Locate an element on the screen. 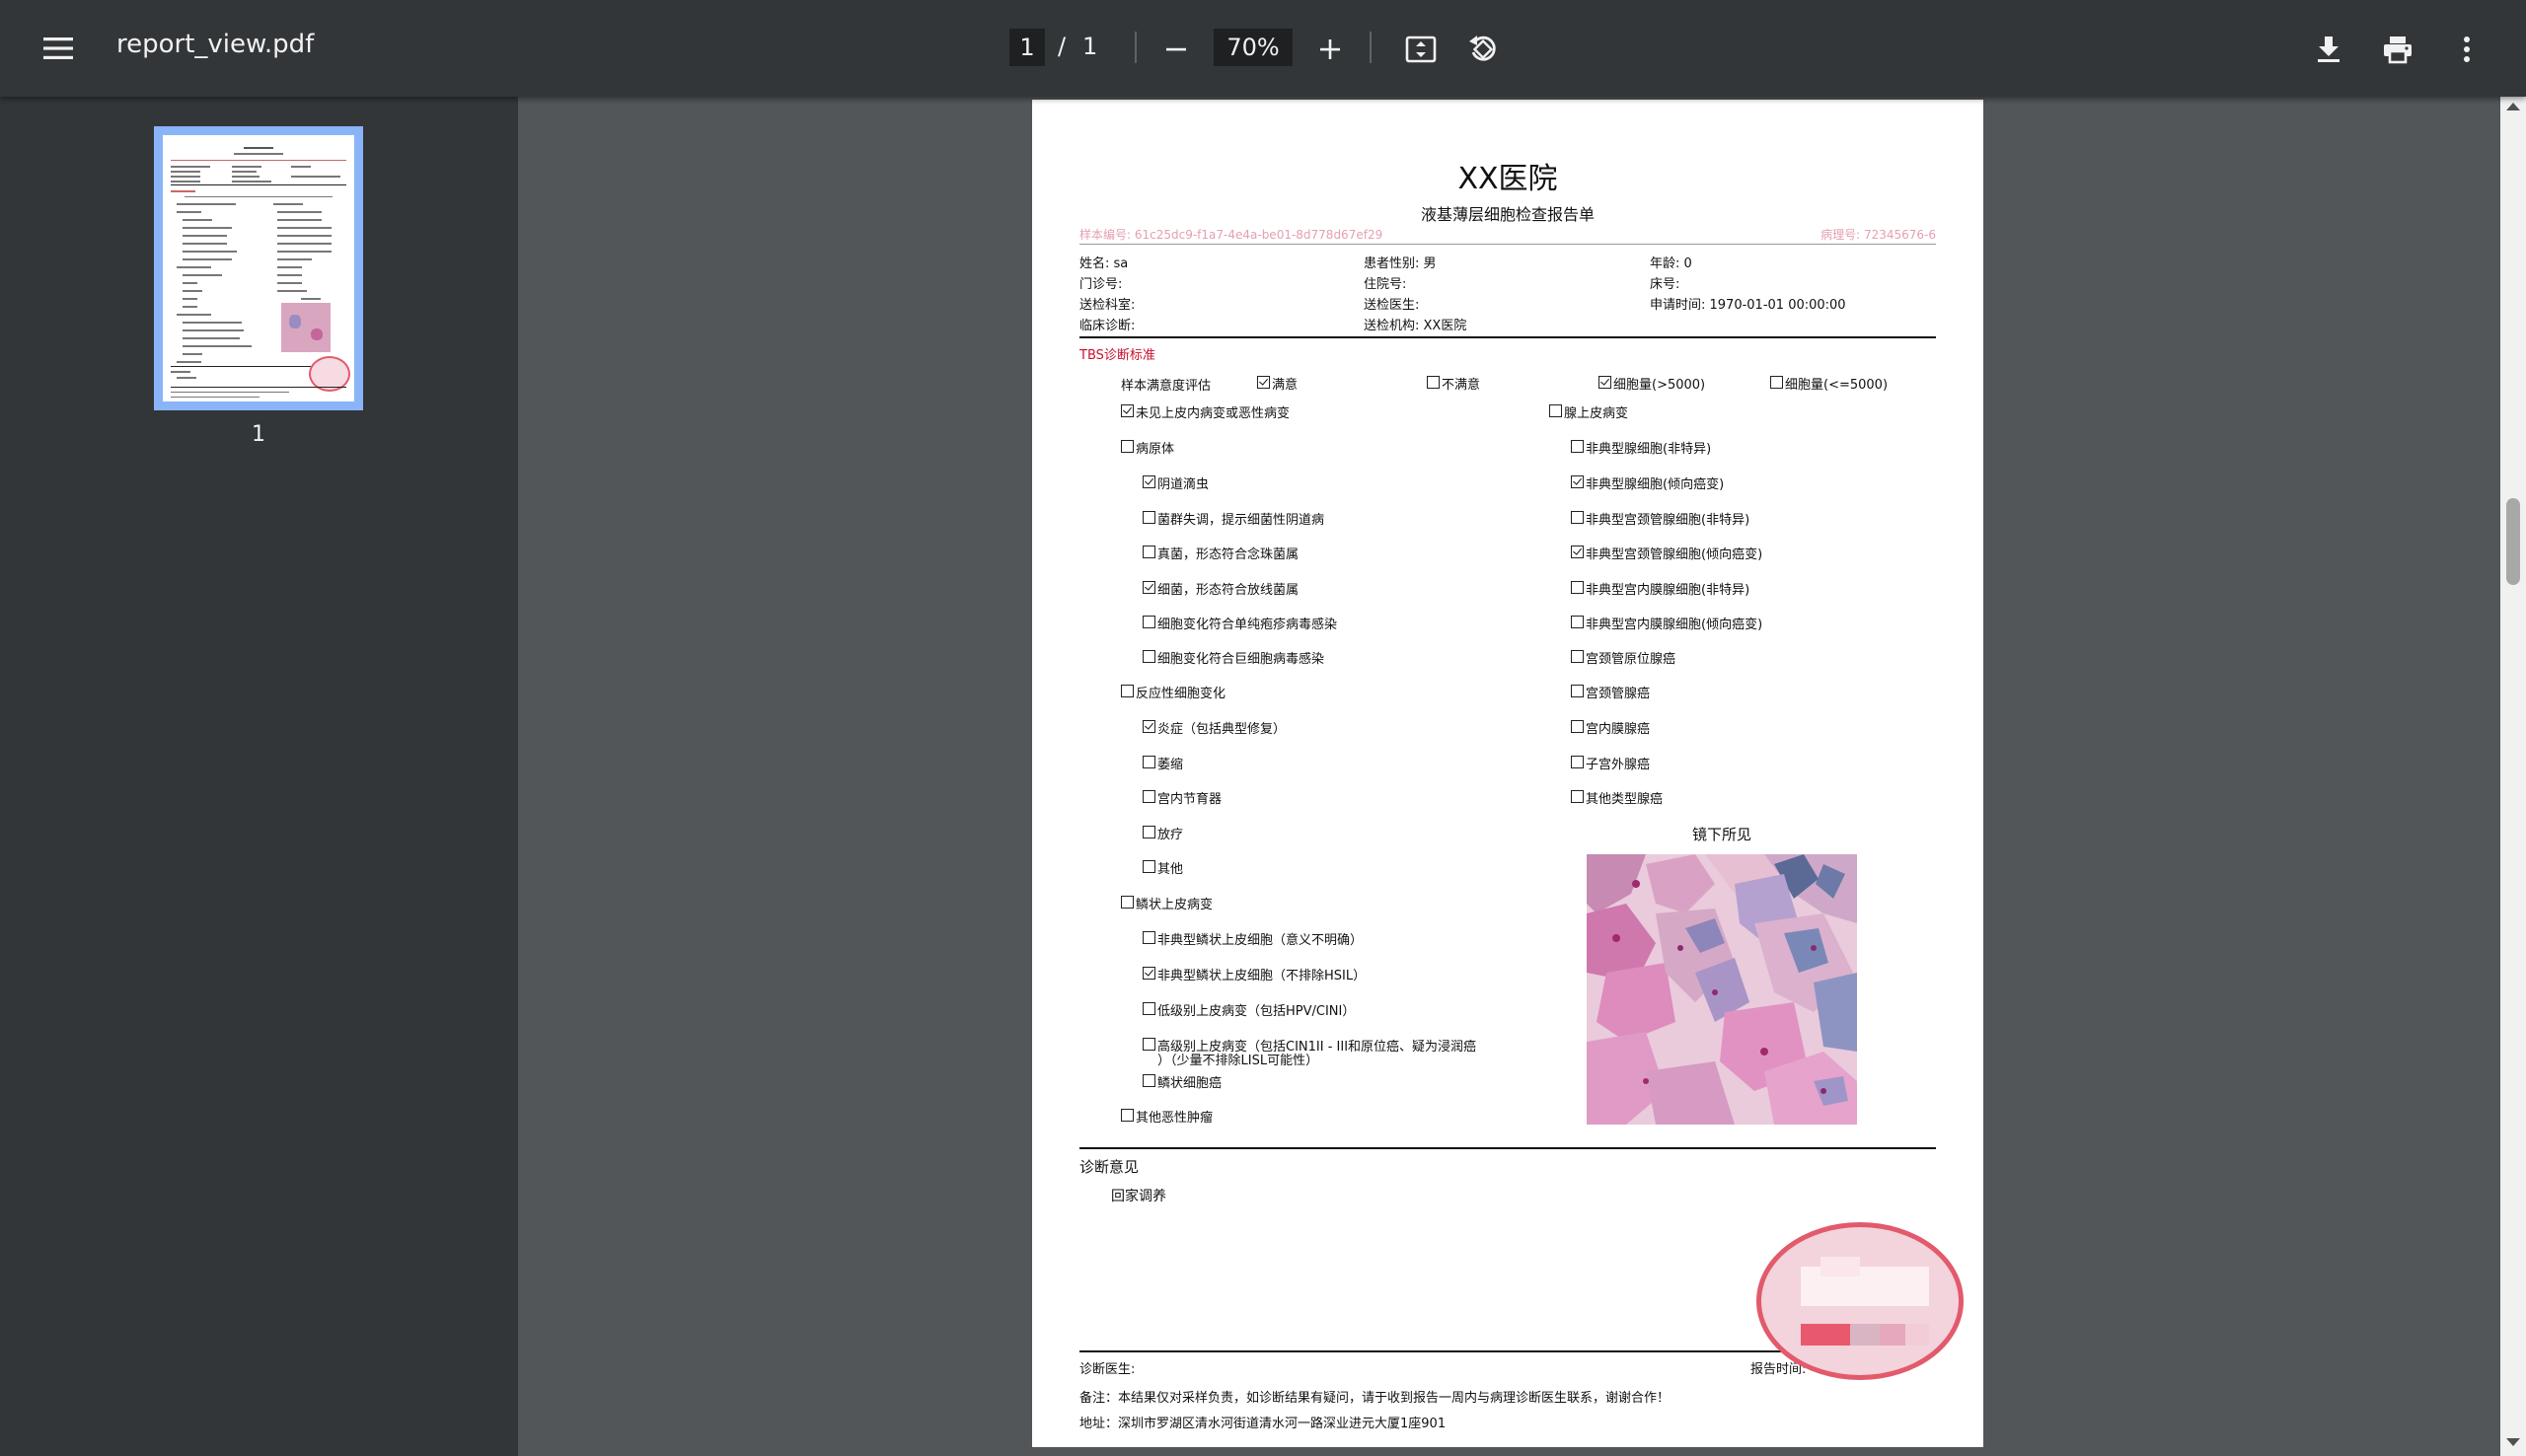 The image size is (2526, 1456). vertical-scrollbar is located at coordinates (2513, 776).